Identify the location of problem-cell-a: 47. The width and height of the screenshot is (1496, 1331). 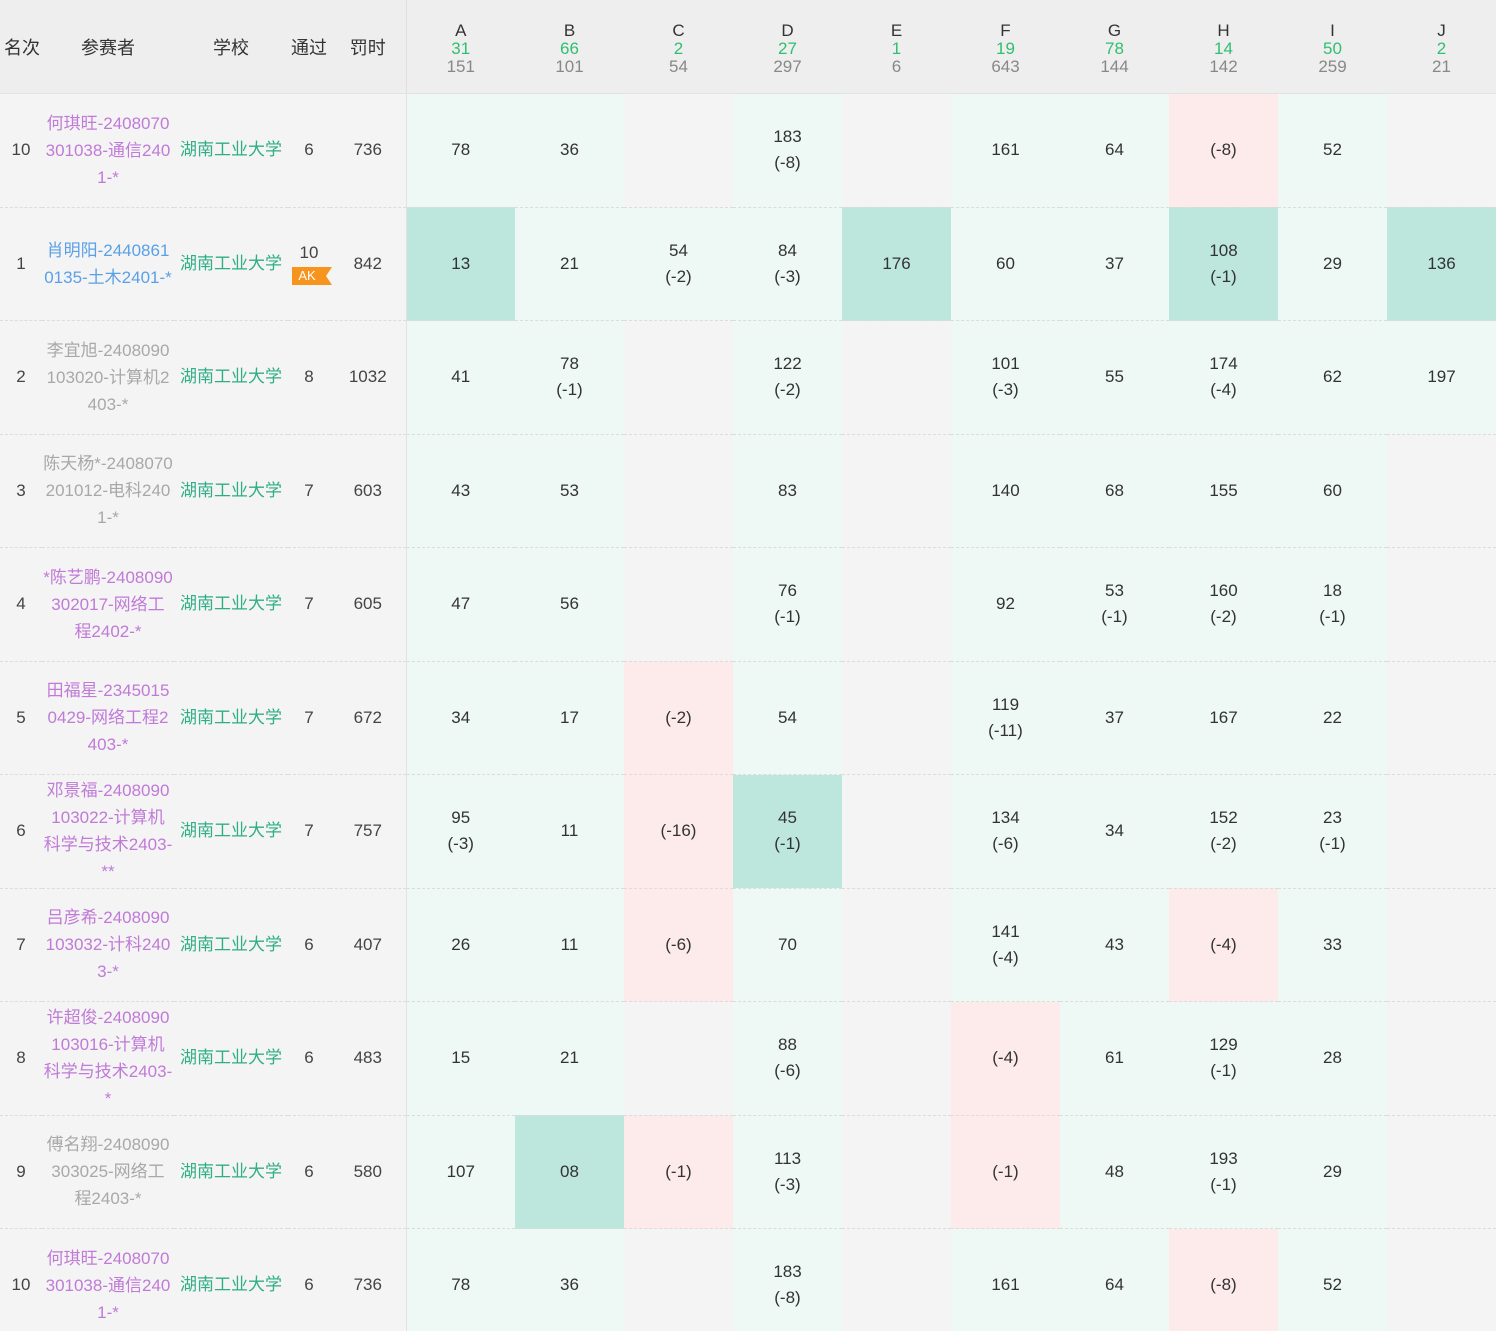
(460, 604).